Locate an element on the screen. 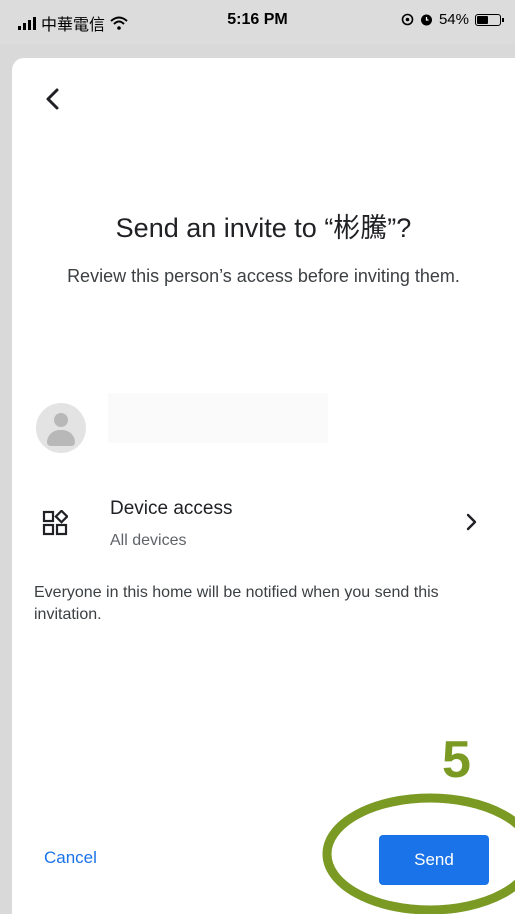  status-right: 54% is located at coordinates (452, 19).